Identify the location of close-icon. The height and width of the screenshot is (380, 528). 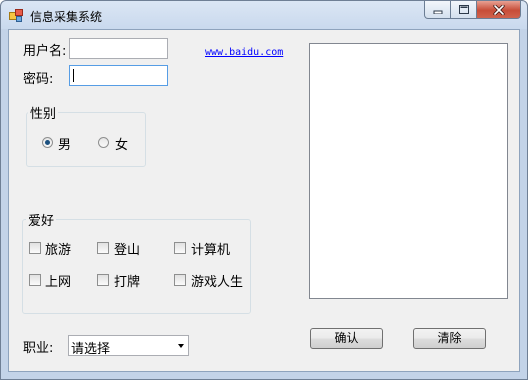
(498, 9).